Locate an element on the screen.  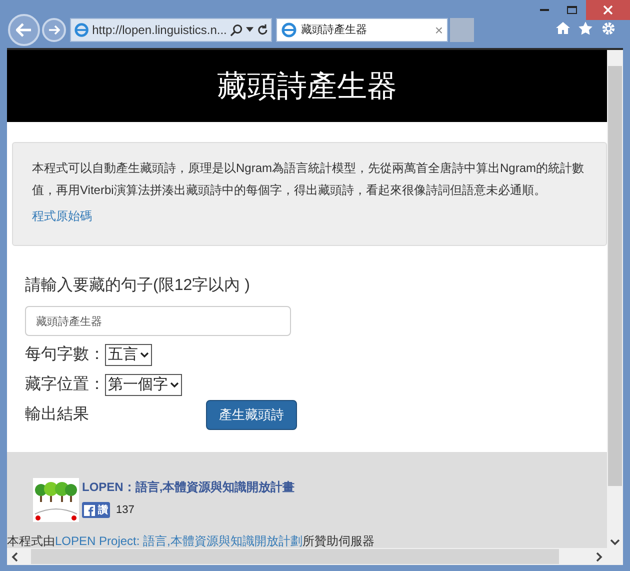
facebook-icon is located at coordinates (89, 510).